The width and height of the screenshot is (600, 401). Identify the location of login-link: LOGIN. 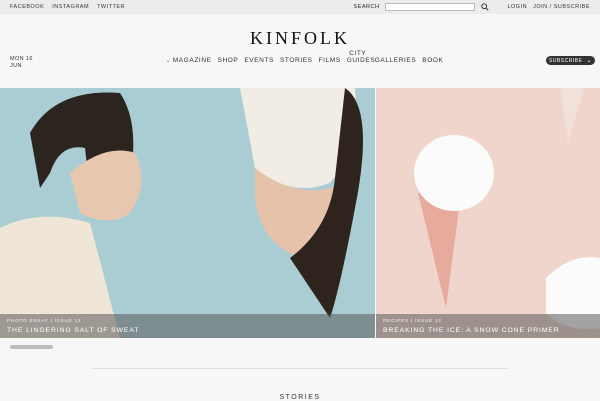
(517, 7).